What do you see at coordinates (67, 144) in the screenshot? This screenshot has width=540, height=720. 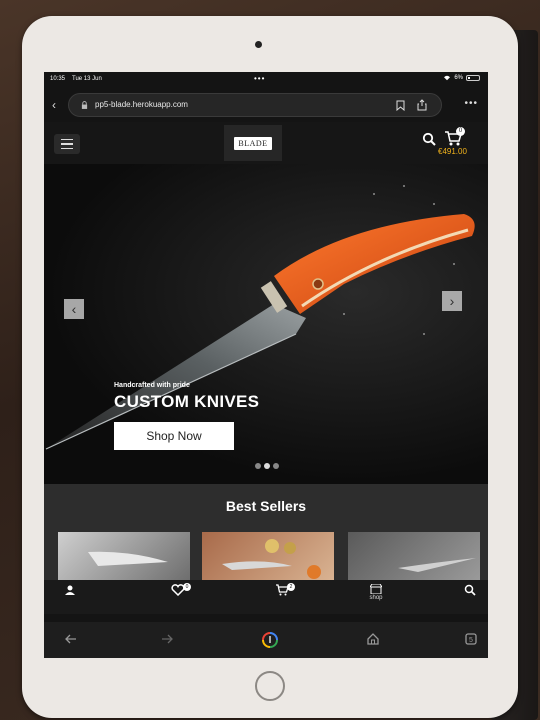 I see `menu-icon` at bounding box center [67, 144].